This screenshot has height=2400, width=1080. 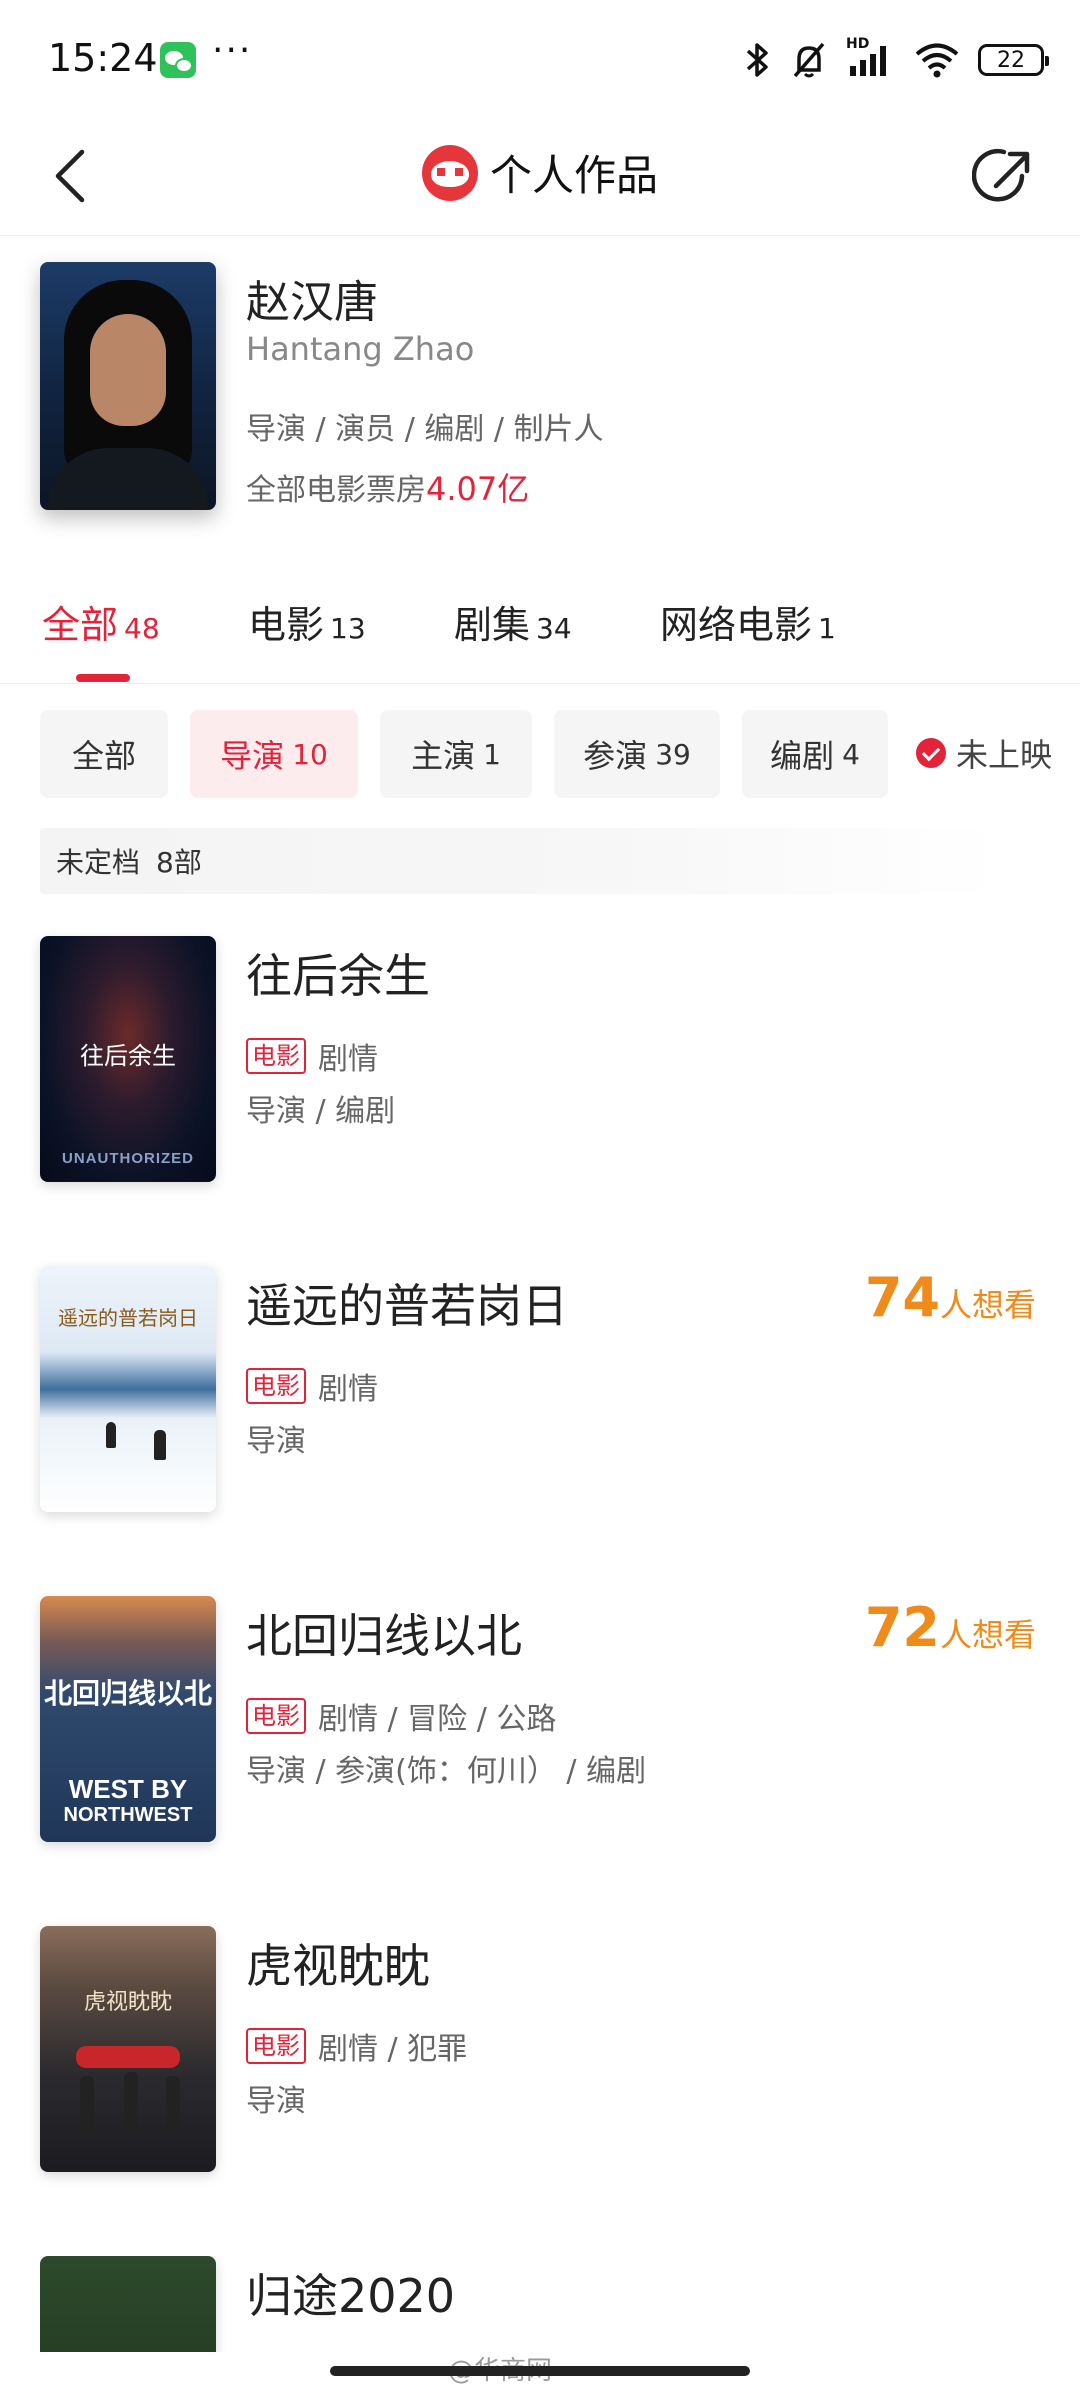 What do you see at coordinates (931, 753) in the screenshot?
I see `check-circle-icon` at bounding box center [931, 753].